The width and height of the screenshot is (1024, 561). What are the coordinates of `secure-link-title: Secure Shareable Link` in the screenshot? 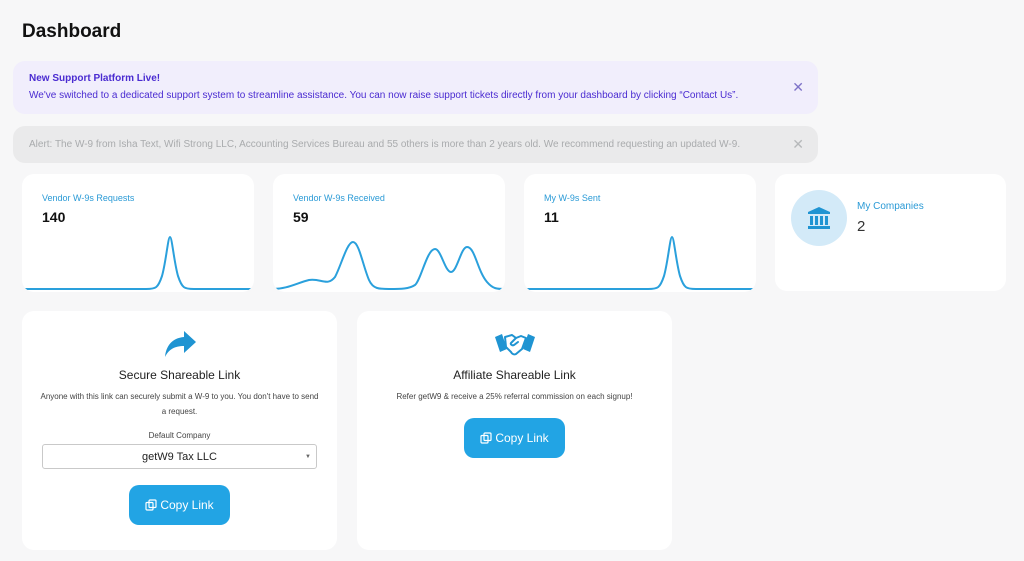 It's located at (179, 375).